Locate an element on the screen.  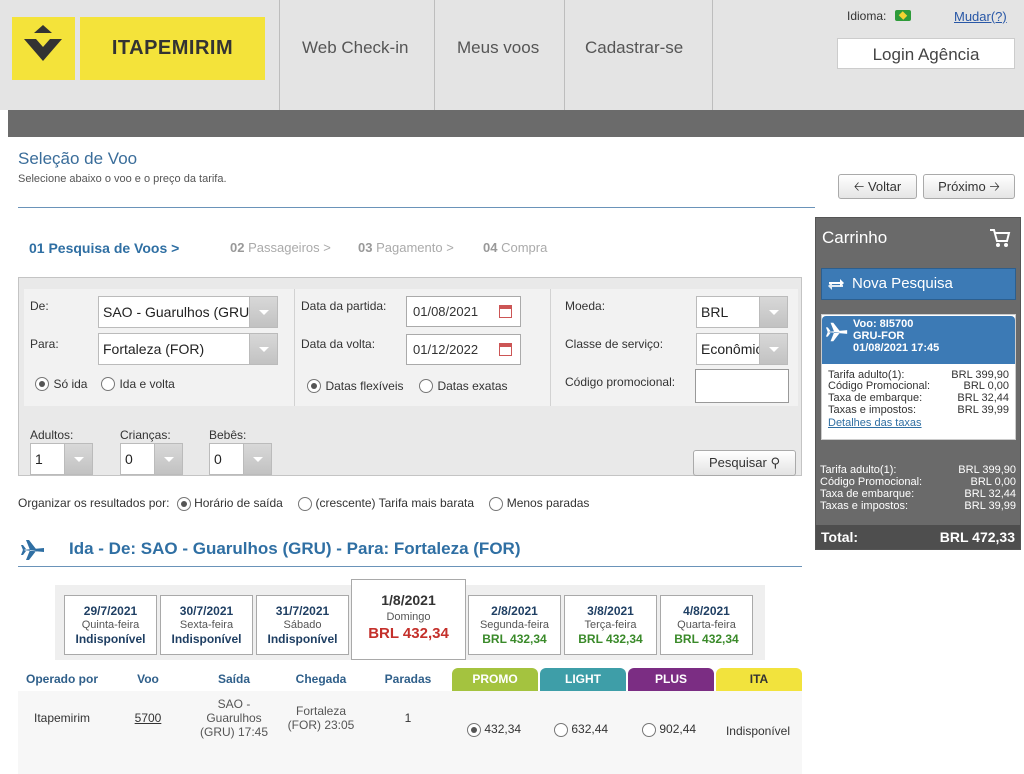
next-label: Próximo is located at coordinates (962, 186).